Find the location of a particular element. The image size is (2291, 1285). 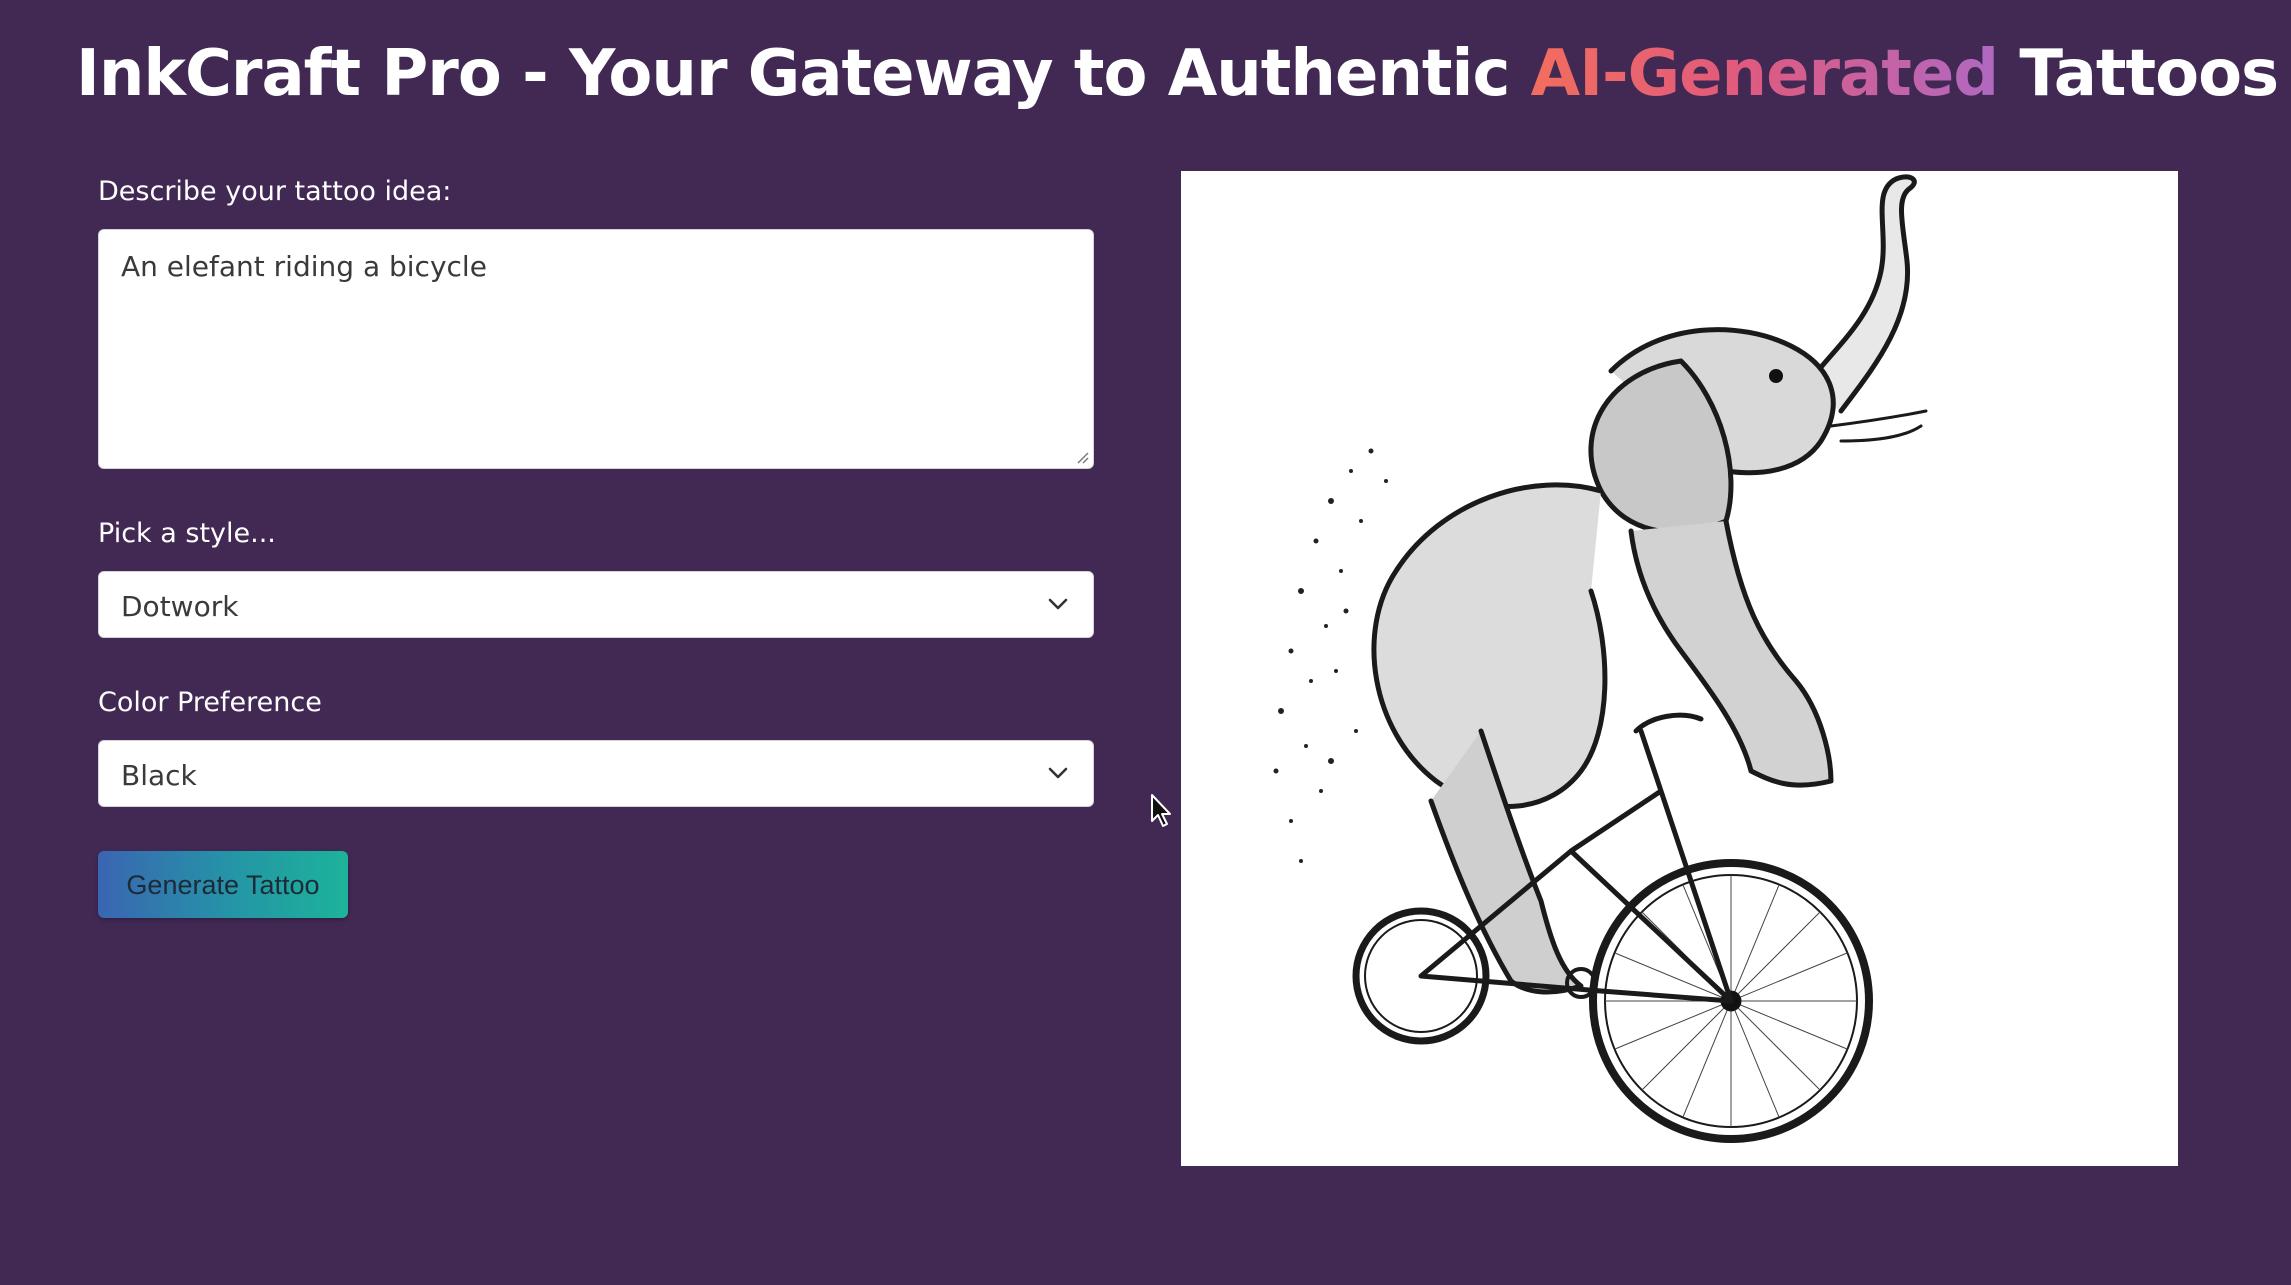

color-select: Black is located at coordinates (596, 773).